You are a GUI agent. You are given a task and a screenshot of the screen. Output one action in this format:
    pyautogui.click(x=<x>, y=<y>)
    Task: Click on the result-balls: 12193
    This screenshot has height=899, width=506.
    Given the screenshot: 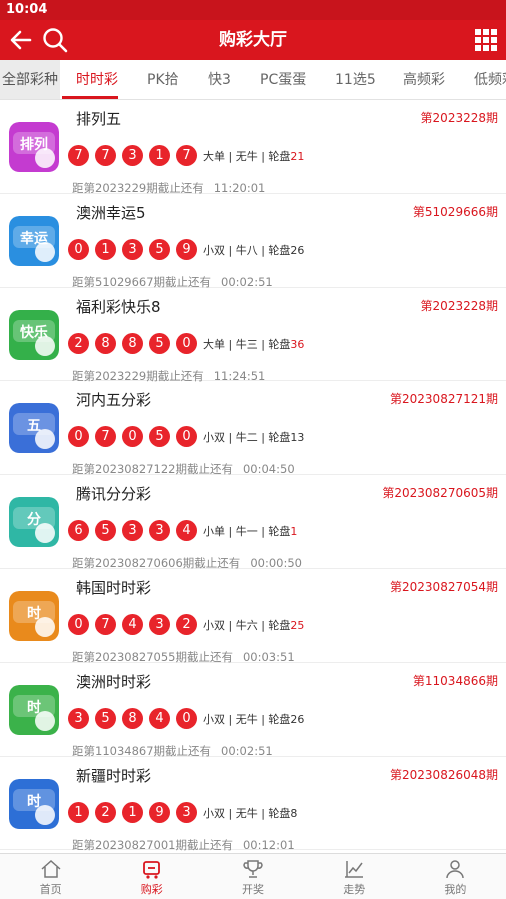 What is the action you would take?
    pyautogui.click(x=135, y=812)
    